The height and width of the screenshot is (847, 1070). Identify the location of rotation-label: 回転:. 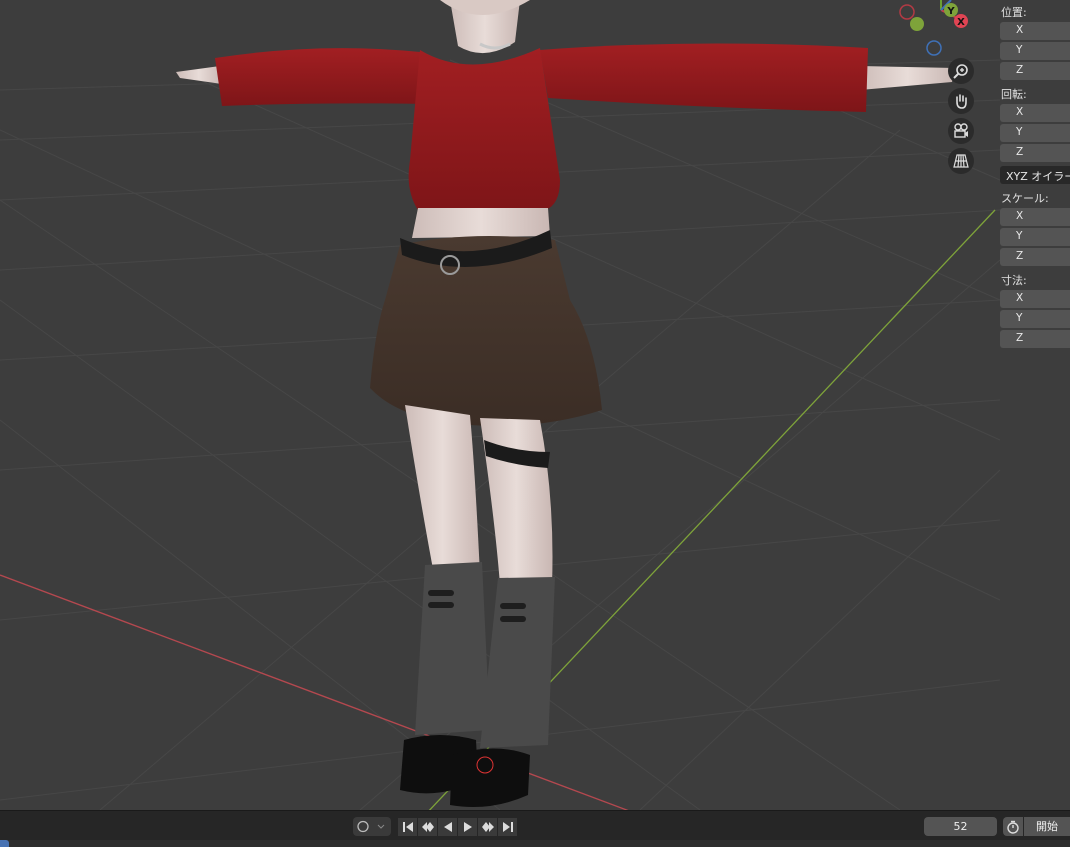
(1014, 94).